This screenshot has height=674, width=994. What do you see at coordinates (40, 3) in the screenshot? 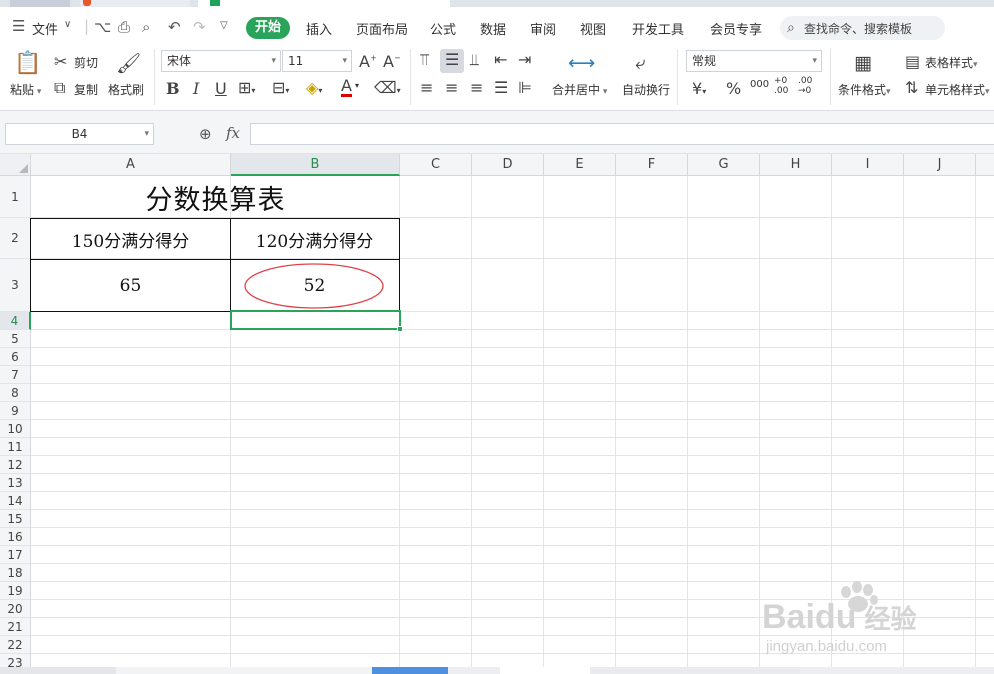
I see `window-tab-home` at bounding box center [40, 3].